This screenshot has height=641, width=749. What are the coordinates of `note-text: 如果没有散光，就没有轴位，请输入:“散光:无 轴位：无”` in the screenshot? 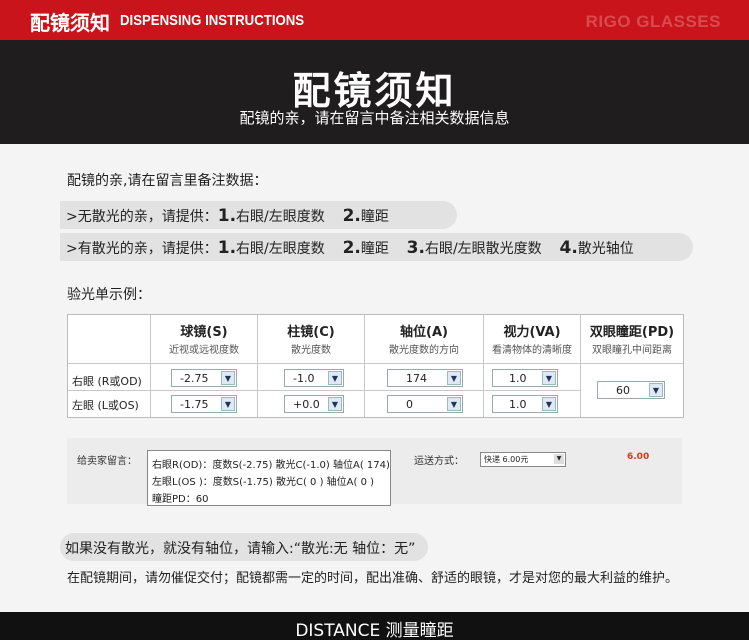 It's located at (240, 549).